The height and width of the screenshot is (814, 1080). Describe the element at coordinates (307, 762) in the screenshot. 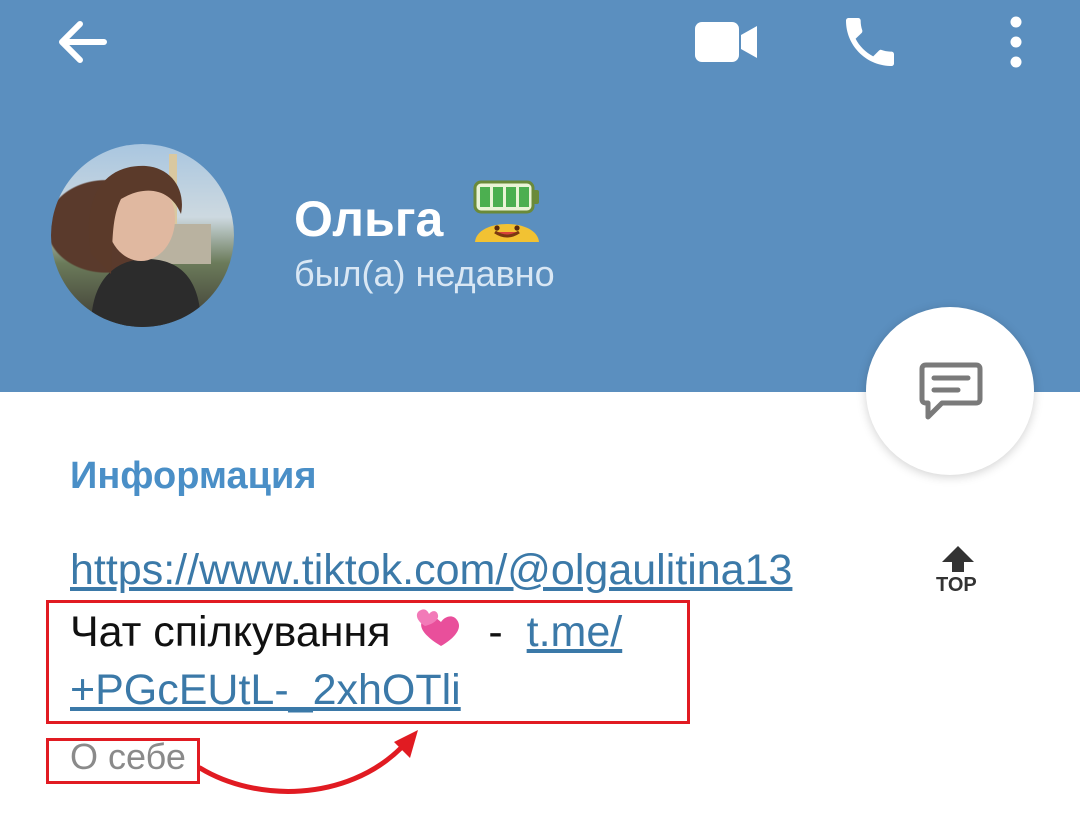

I see `annotation-arrow` at that location.